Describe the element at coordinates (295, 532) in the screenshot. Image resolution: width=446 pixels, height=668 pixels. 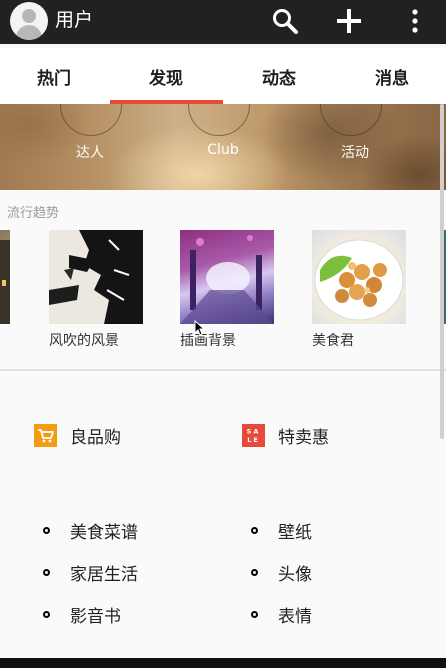
I see `category-label: 壁纸` at that location.